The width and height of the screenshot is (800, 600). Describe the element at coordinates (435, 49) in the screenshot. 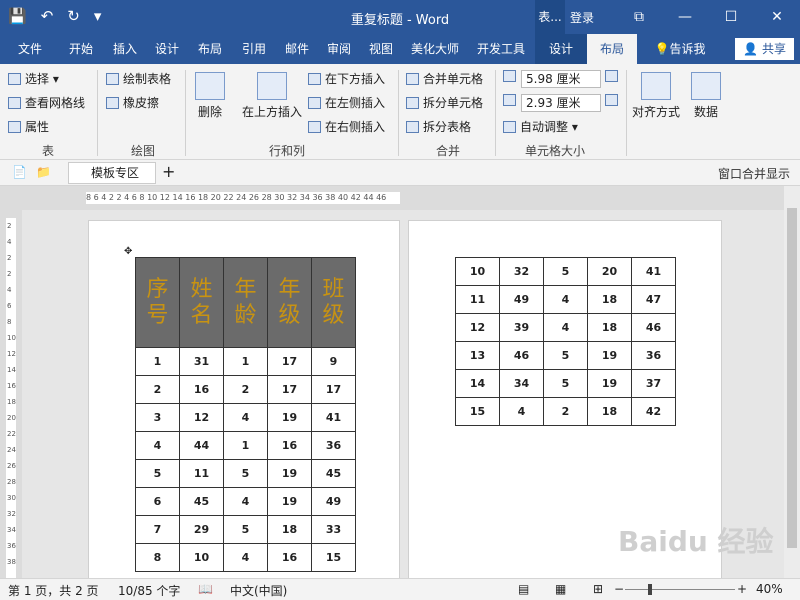

I see `tab-beautify: 美化大师` at that location.